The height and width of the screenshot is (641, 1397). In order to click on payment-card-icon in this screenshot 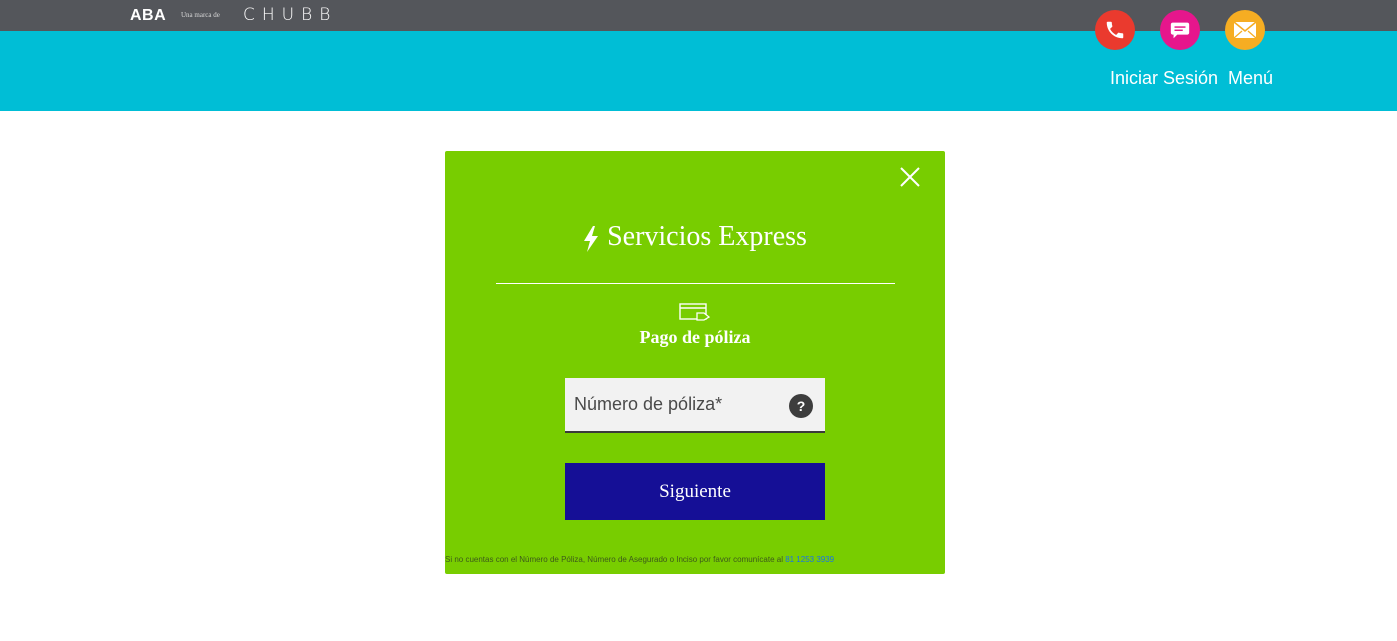, I will do `click(695, 312)`.